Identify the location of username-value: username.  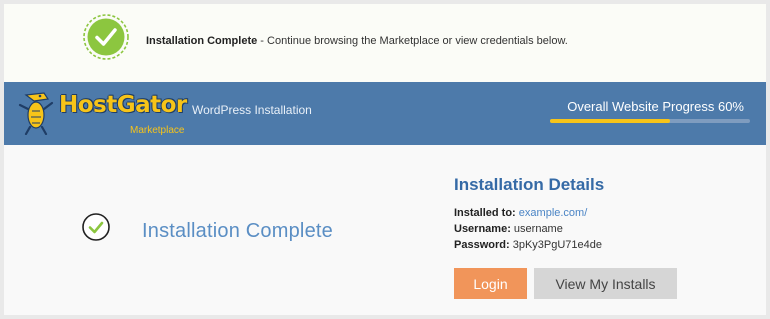
(538, 229).